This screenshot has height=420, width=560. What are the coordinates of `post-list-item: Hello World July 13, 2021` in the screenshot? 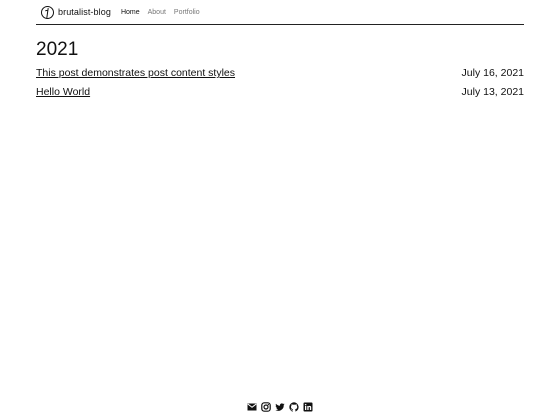 It's located at (280, 95).